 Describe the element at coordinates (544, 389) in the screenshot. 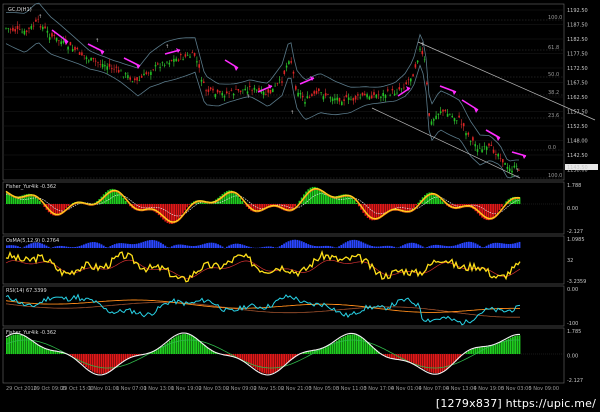

I see `x-axis-label: 5 Nov 09:00` at that location.